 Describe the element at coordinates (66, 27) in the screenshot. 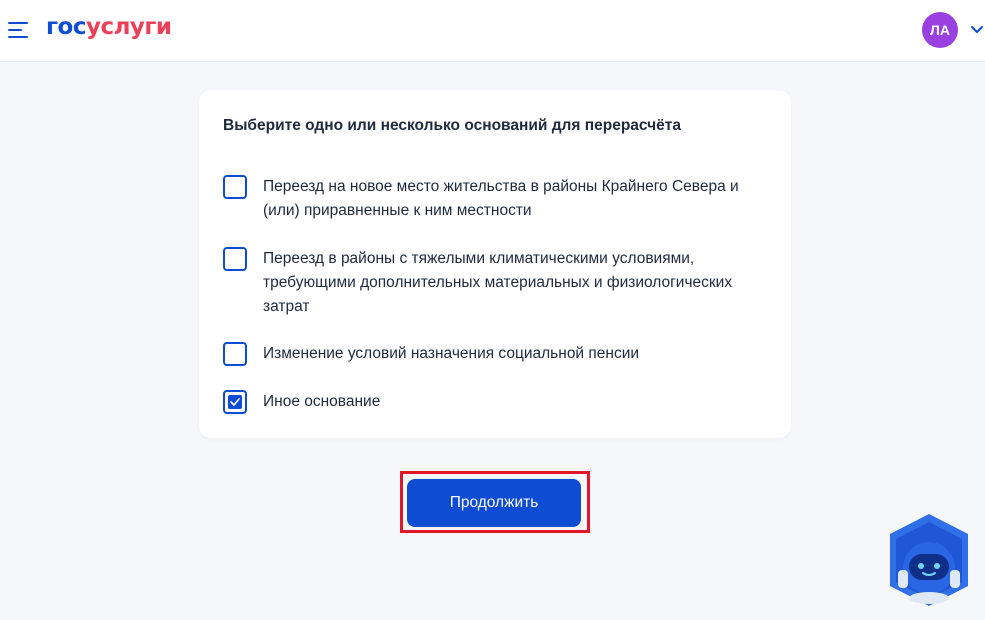

I see `logo-part-gos: гос` at that location.